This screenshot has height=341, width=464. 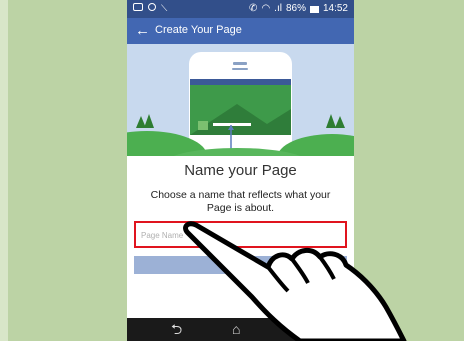 I want to click on android-nav-bar: ⮌ ⌂ ❐, so click(x=240, y=329).